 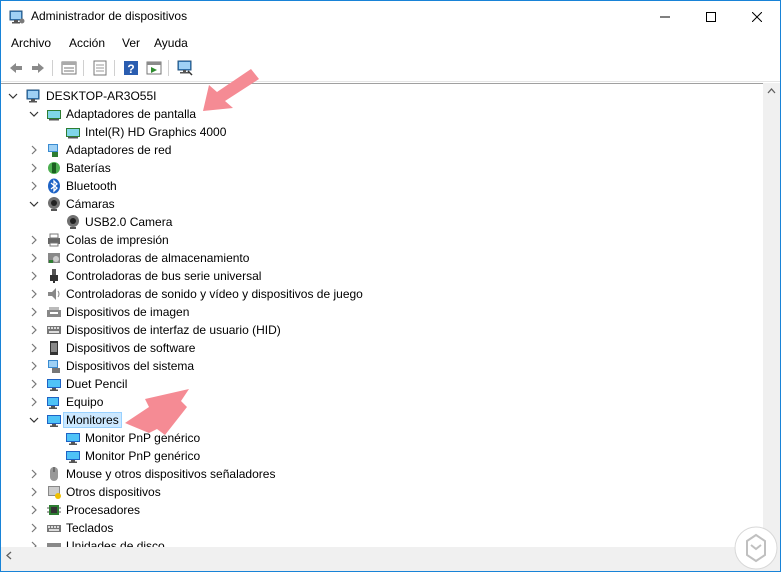 What do you see at coordinates (91, 186) in the screenshot?
I see `tree-item-label: Bluetooth` at bounding box center [91, 186].